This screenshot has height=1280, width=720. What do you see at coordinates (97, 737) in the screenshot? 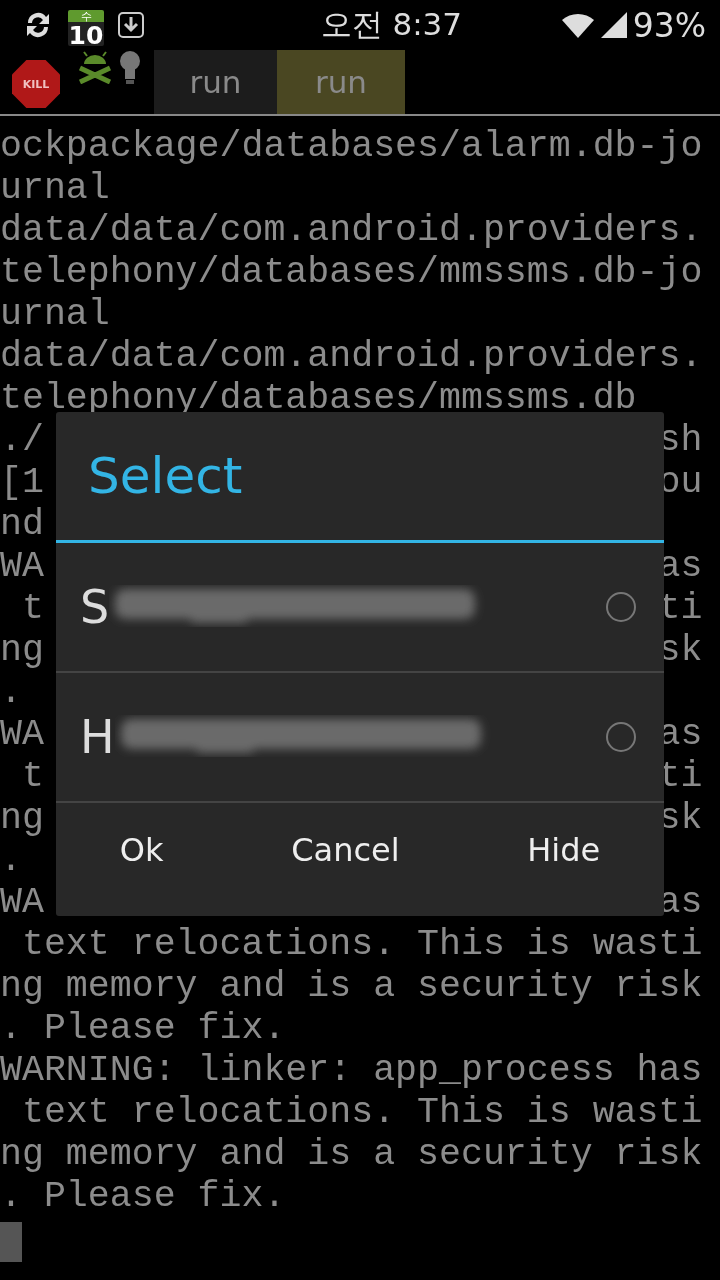
I see `option-label: H` at bounding box center [97, 737].